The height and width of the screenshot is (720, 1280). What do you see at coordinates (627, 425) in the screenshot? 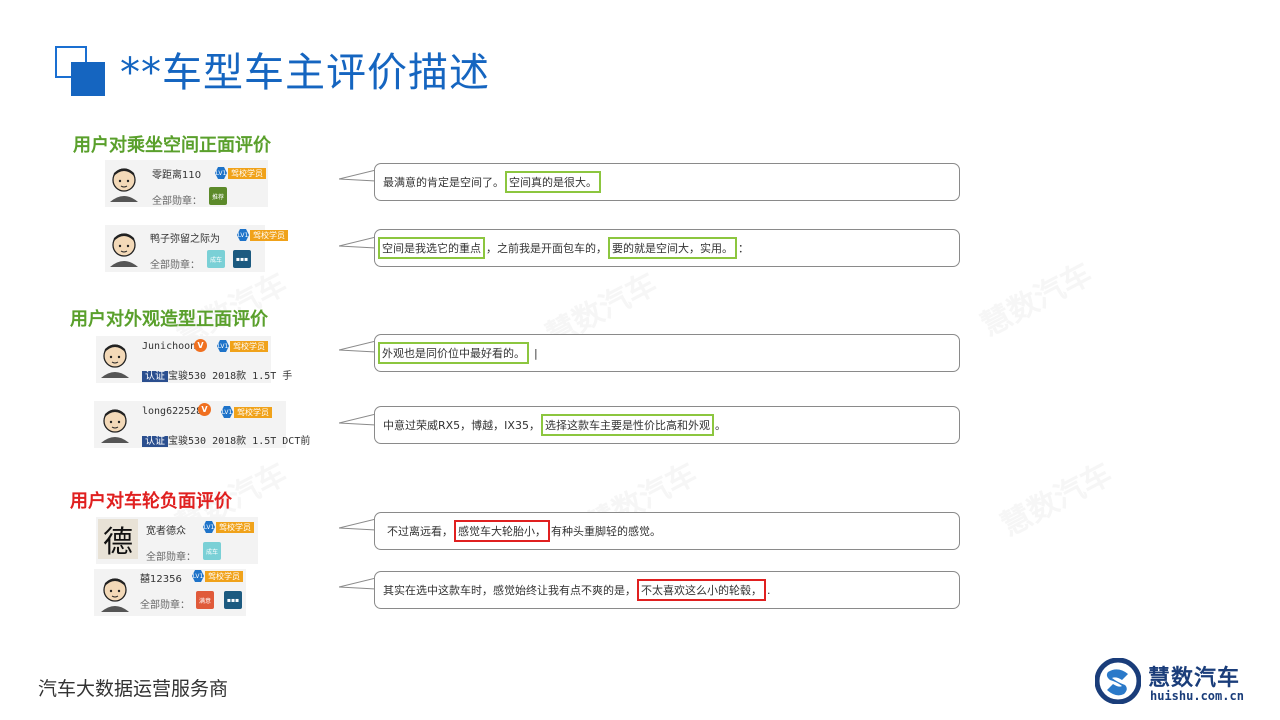
I see `highlight-positive: 选择这款车主要是性价比高和外观` at bounding box center [627, 425].